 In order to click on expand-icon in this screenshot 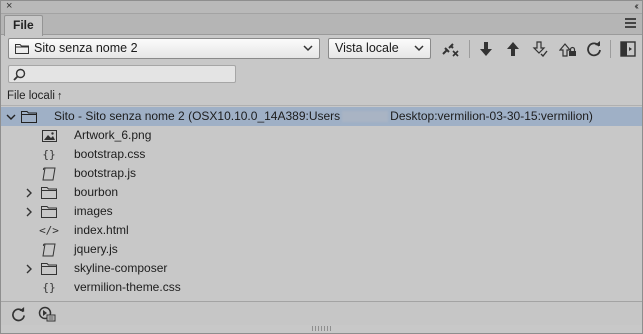, I will do `click(628, 49)`.